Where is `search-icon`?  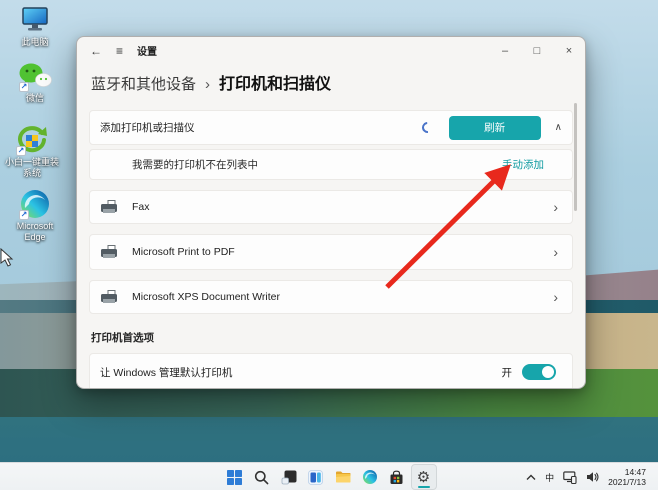 search-icon is located at coordinates (261, 477).